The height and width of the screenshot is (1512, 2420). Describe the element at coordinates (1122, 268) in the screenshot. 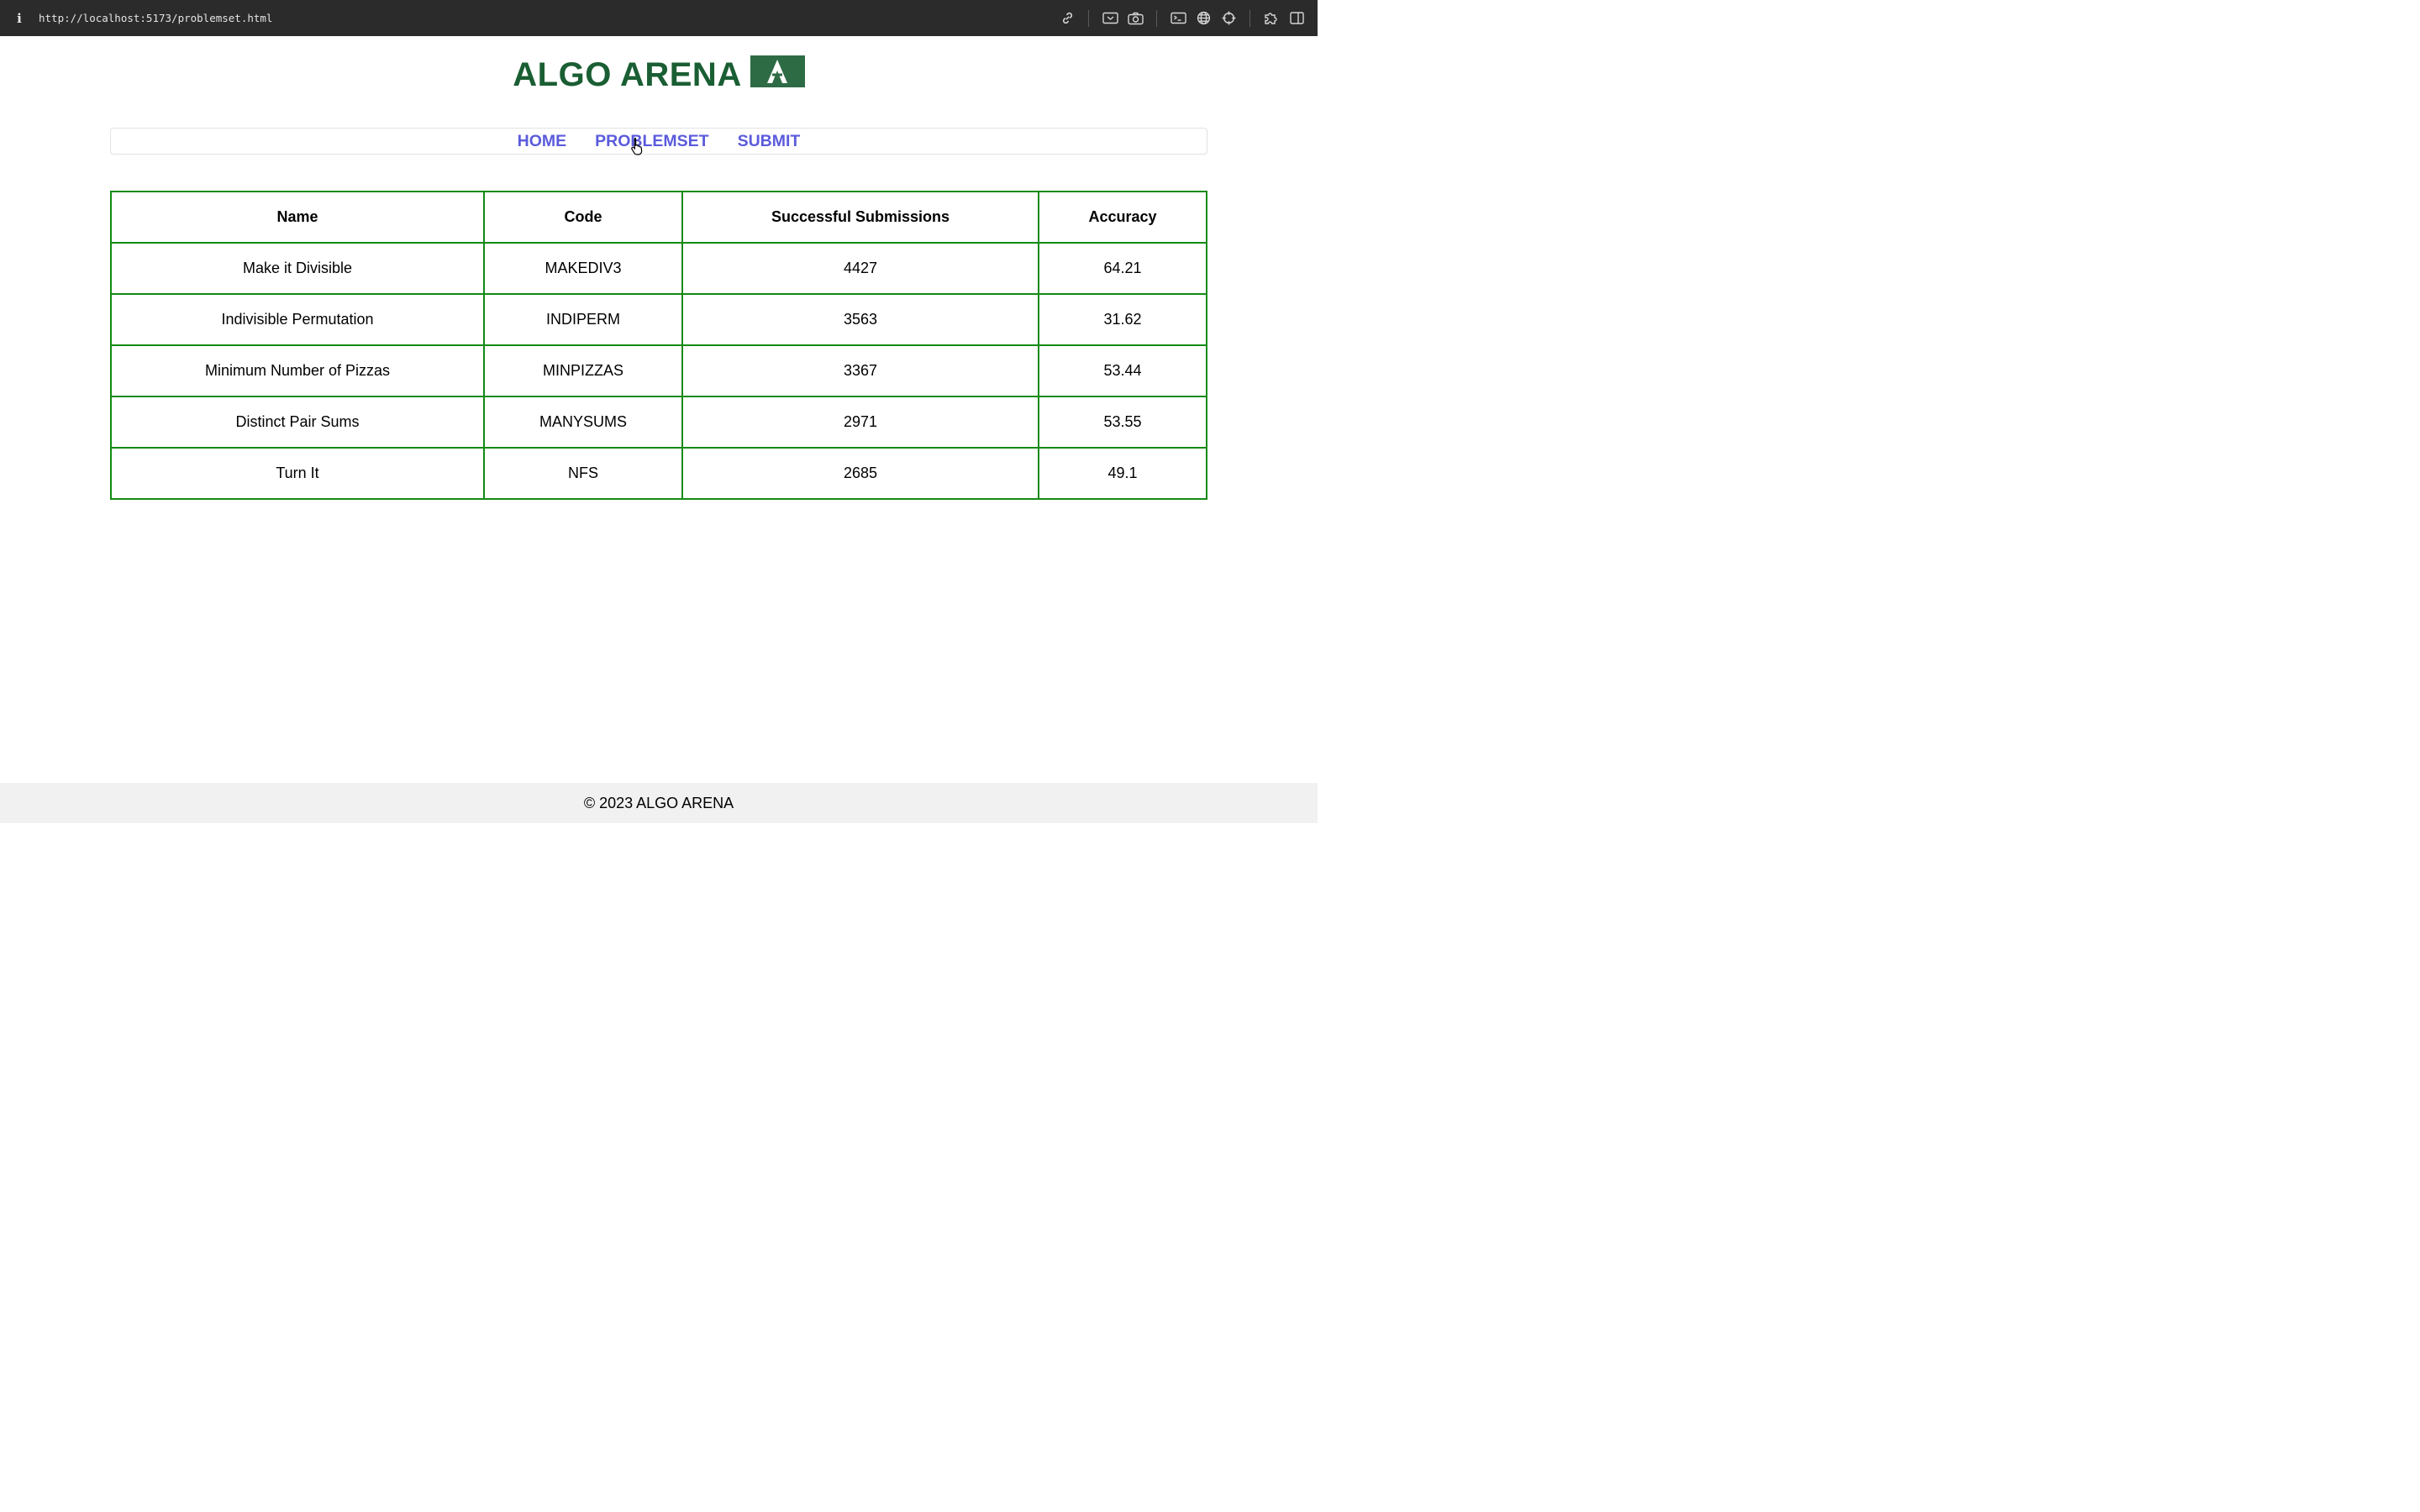

I see `accuracy-cell: 64.21` at that location.